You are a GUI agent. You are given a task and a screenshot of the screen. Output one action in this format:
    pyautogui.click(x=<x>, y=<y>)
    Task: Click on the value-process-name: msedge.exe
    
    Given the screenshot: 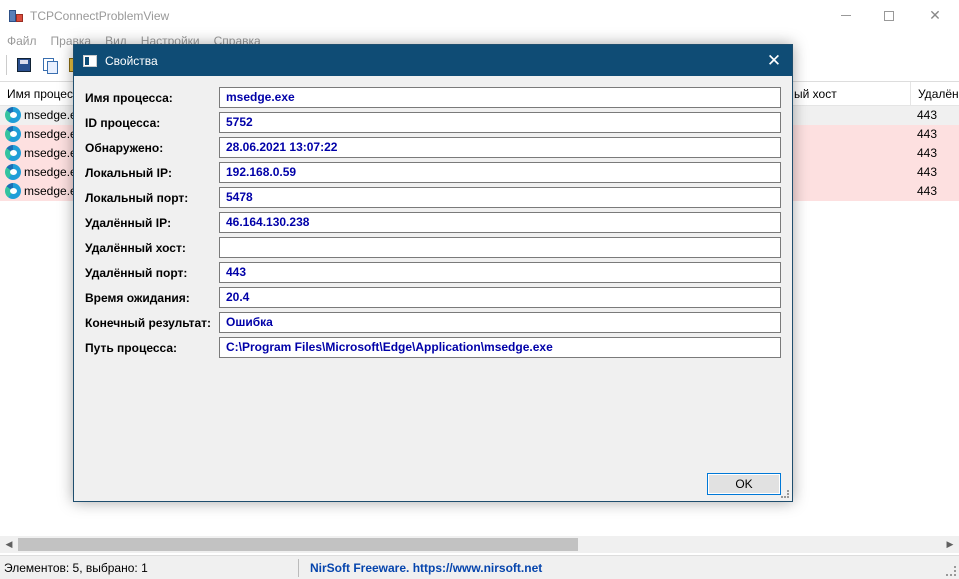 What is the action you would take?
    pyautogui.click(x=500, y=97)
    